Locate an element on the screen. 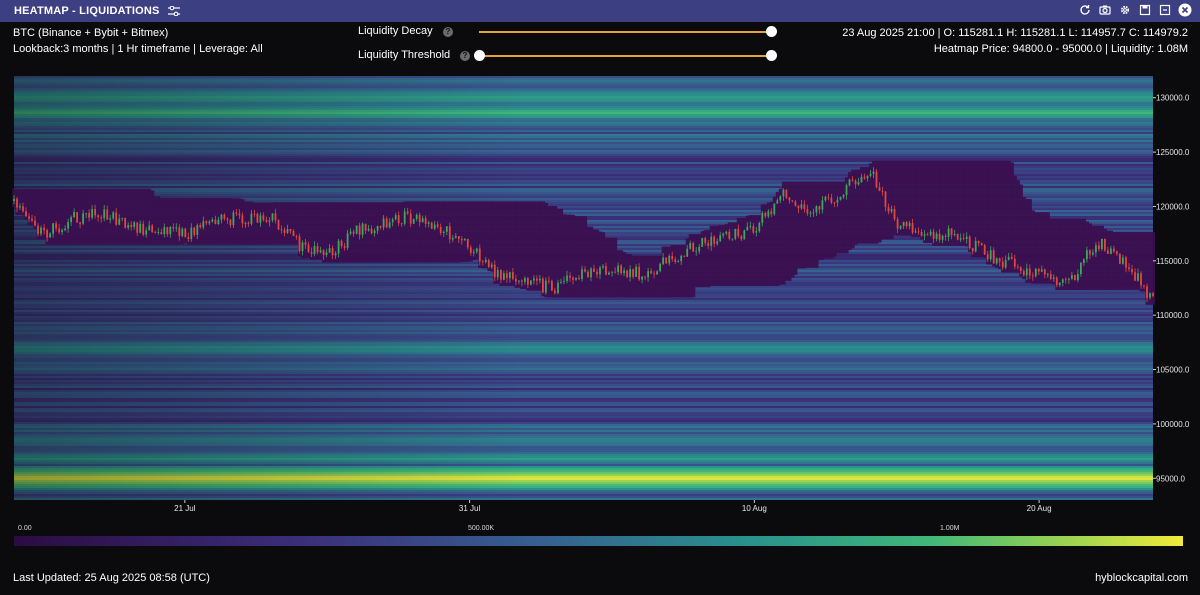 The image size is (1200, 595). window-title: HEATMAP - LIQUIDATIONS is located at coordinates (87, 11).